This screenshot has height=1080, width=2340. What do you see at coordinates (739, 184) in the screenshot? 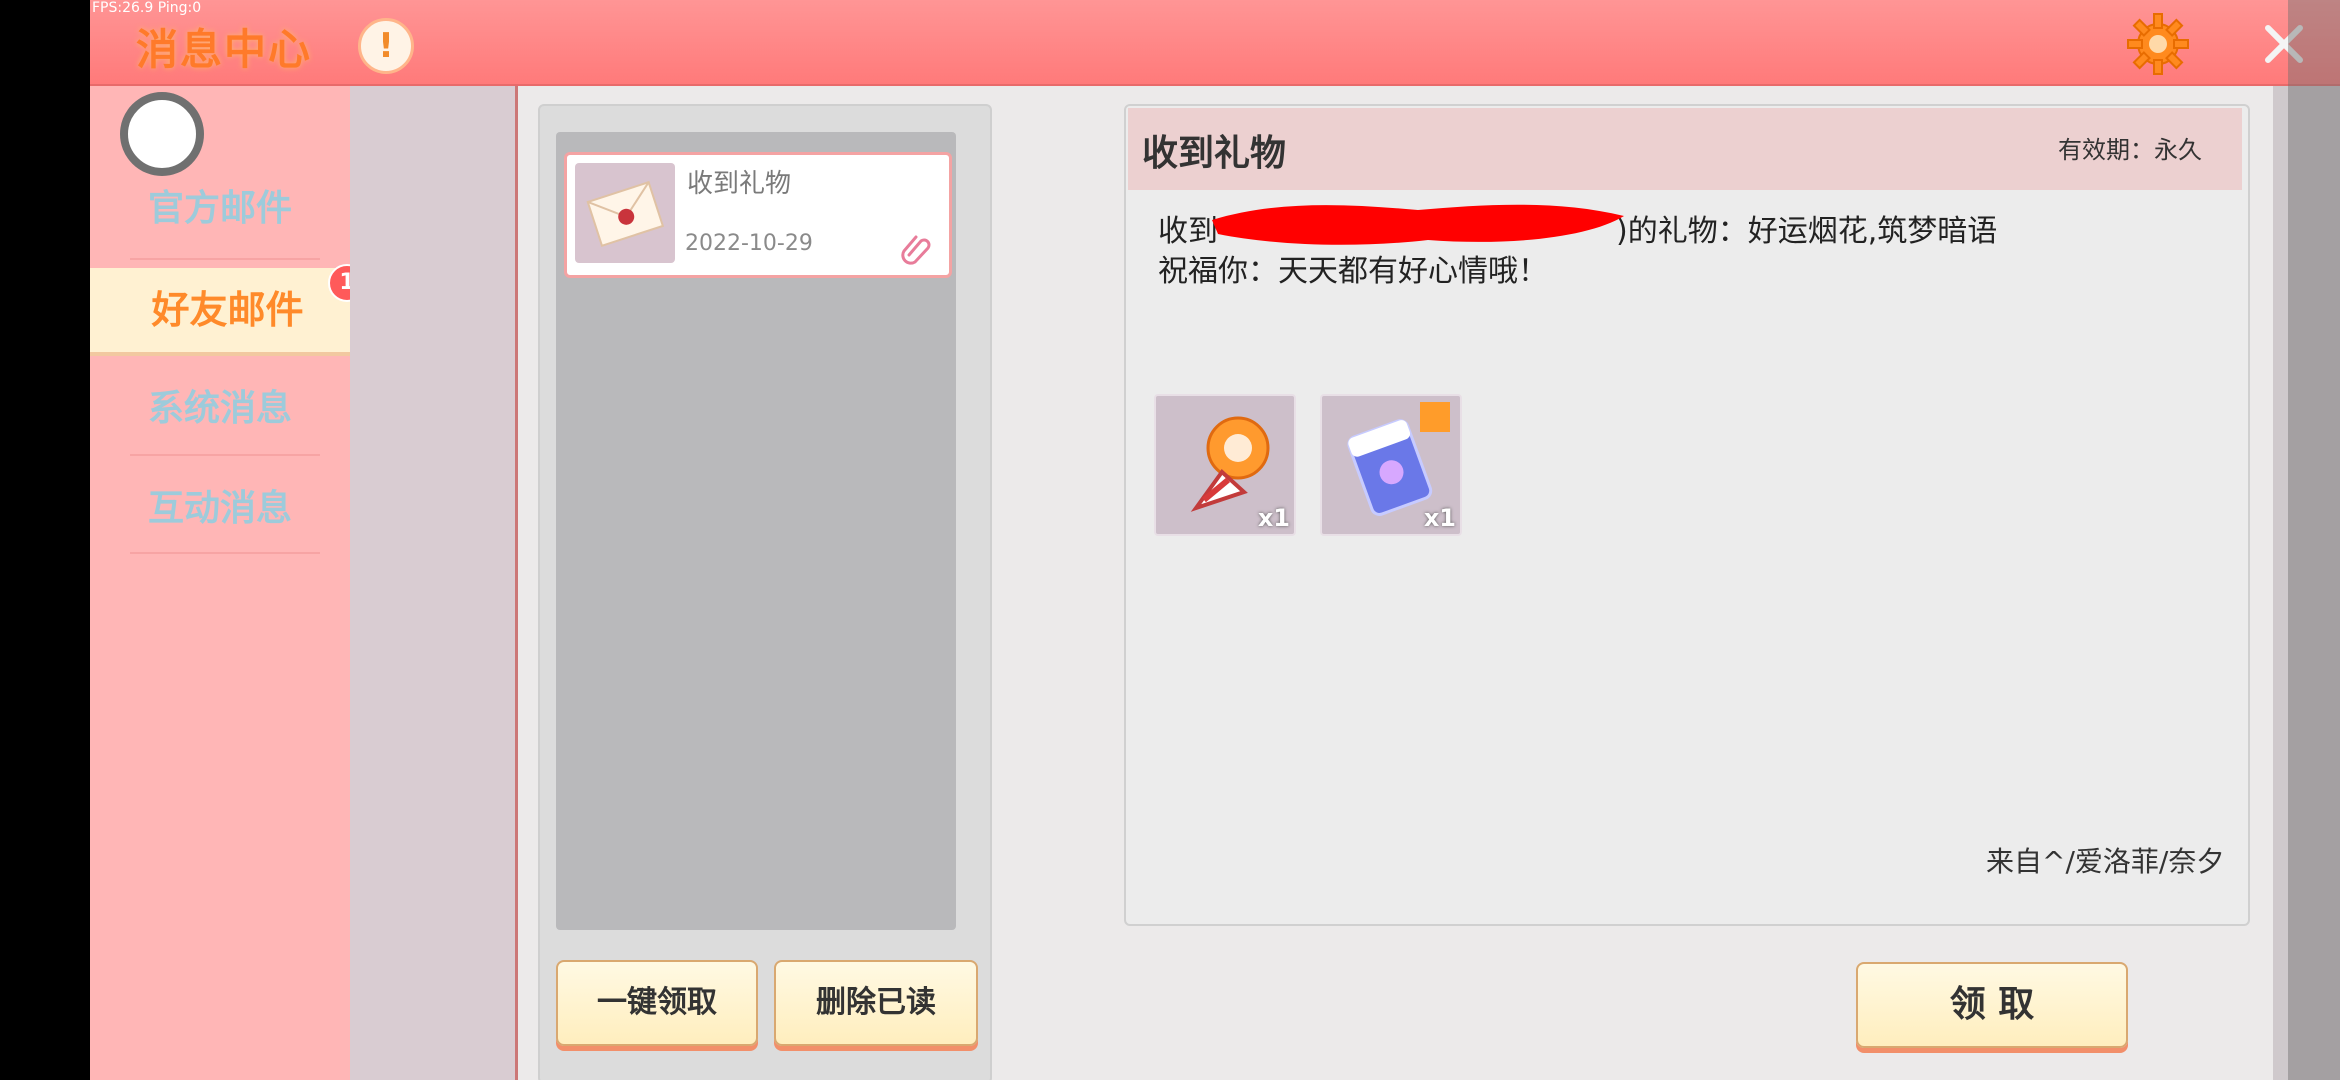
I see `mail-title: 收到礼物` at bounding box center [739, 184].